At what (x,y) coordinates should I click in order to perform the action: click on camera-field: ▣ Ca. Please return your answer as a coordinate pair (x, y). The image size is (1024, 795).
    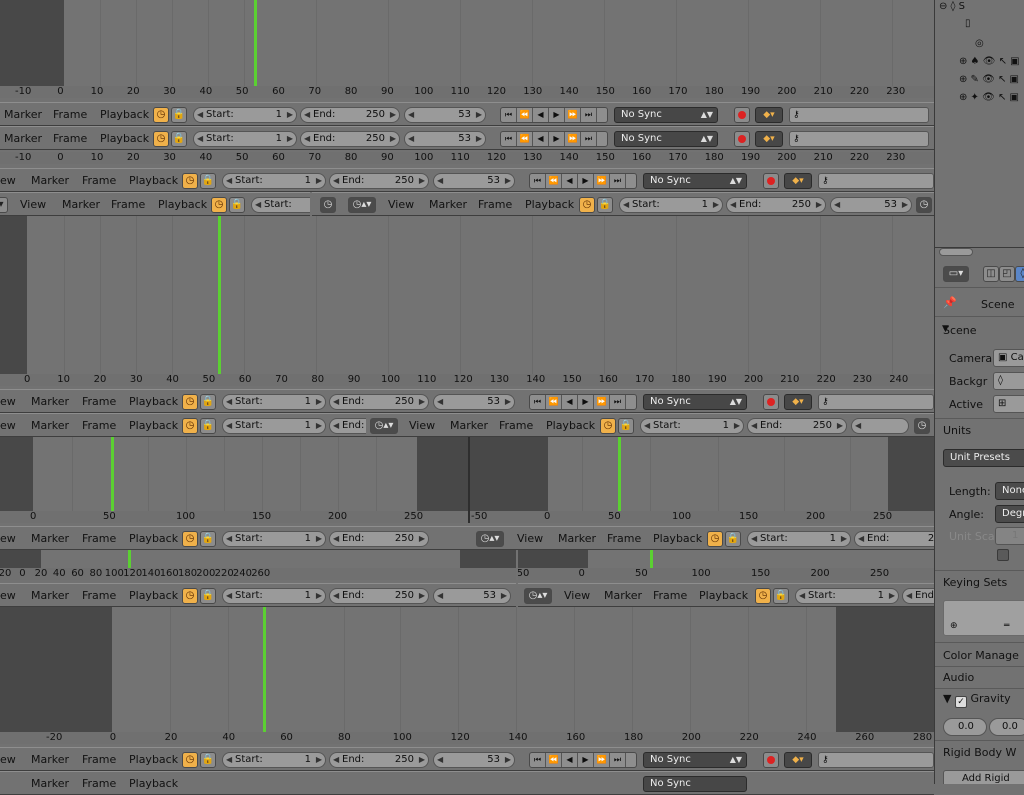
    Looking at the image, I should click on (1008, 358).